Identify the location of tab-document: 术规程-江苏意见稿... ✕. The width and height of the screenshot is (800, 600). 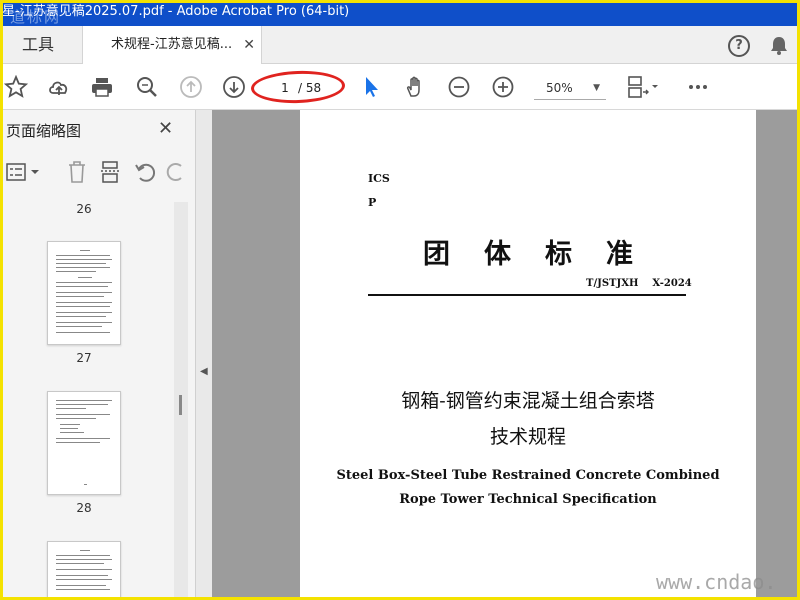
(172, 45).